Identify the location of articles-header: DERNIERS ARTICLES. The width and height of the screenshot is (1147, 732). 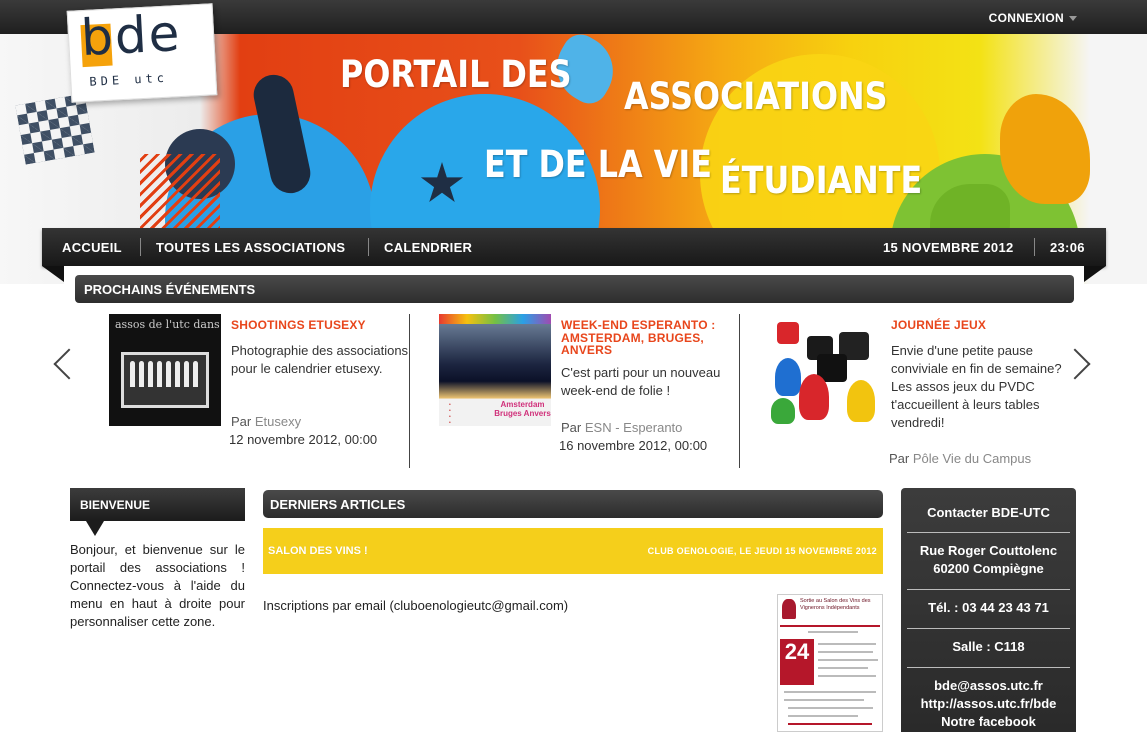
(573, 504).